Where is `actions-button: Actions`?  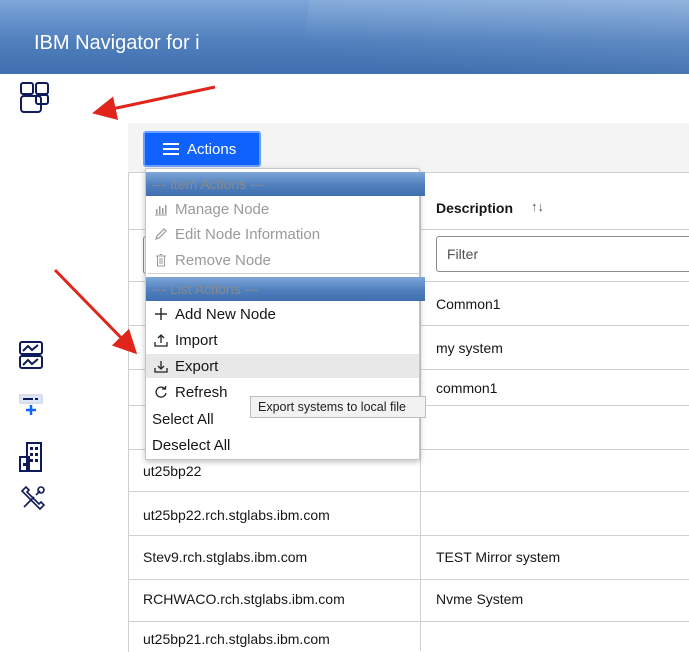 actions-button: Actions is located at coordinates (202, 149).